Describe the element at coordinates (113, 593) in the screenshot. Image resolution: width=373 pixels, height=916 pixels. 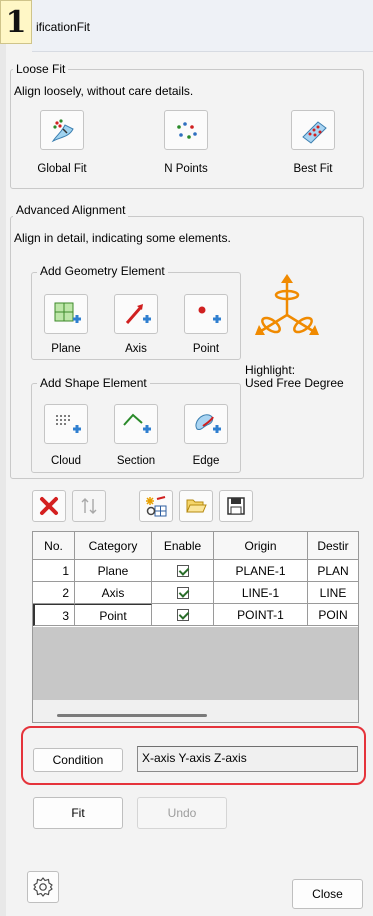
I see `row-2-category: Axis` at that location.